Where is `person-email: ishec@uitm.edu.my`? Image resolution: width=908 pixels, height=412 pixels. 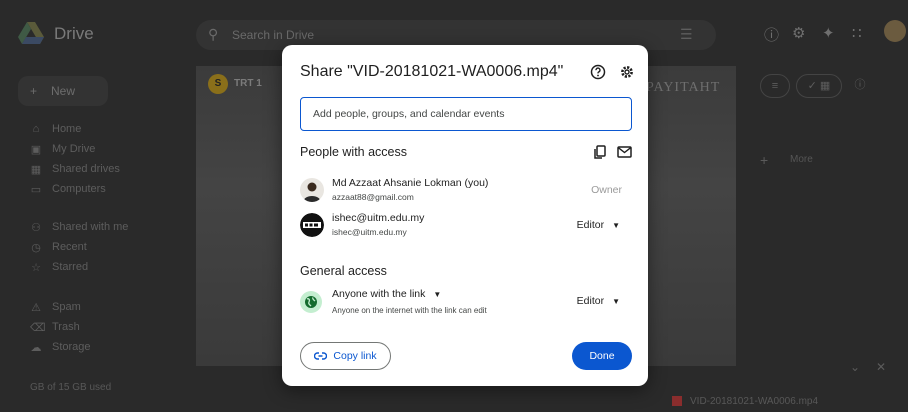
person-email: ishec@uitm.edu.my is located at coordinates (369, 232).